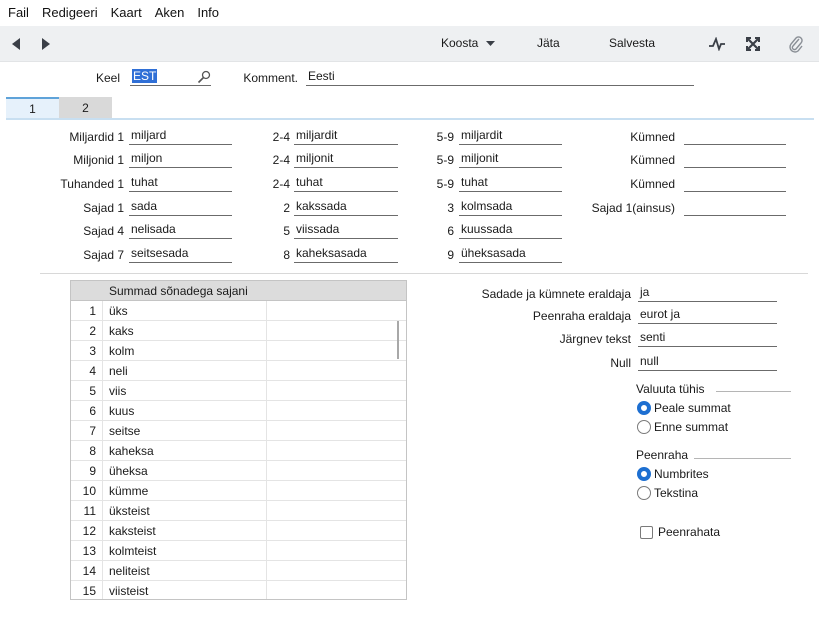 This screenshot has height=630, width=819. Describe the element at coordinates (707, 293) in the screenshot. I see `field-hundreds-separator: ja` at that location.